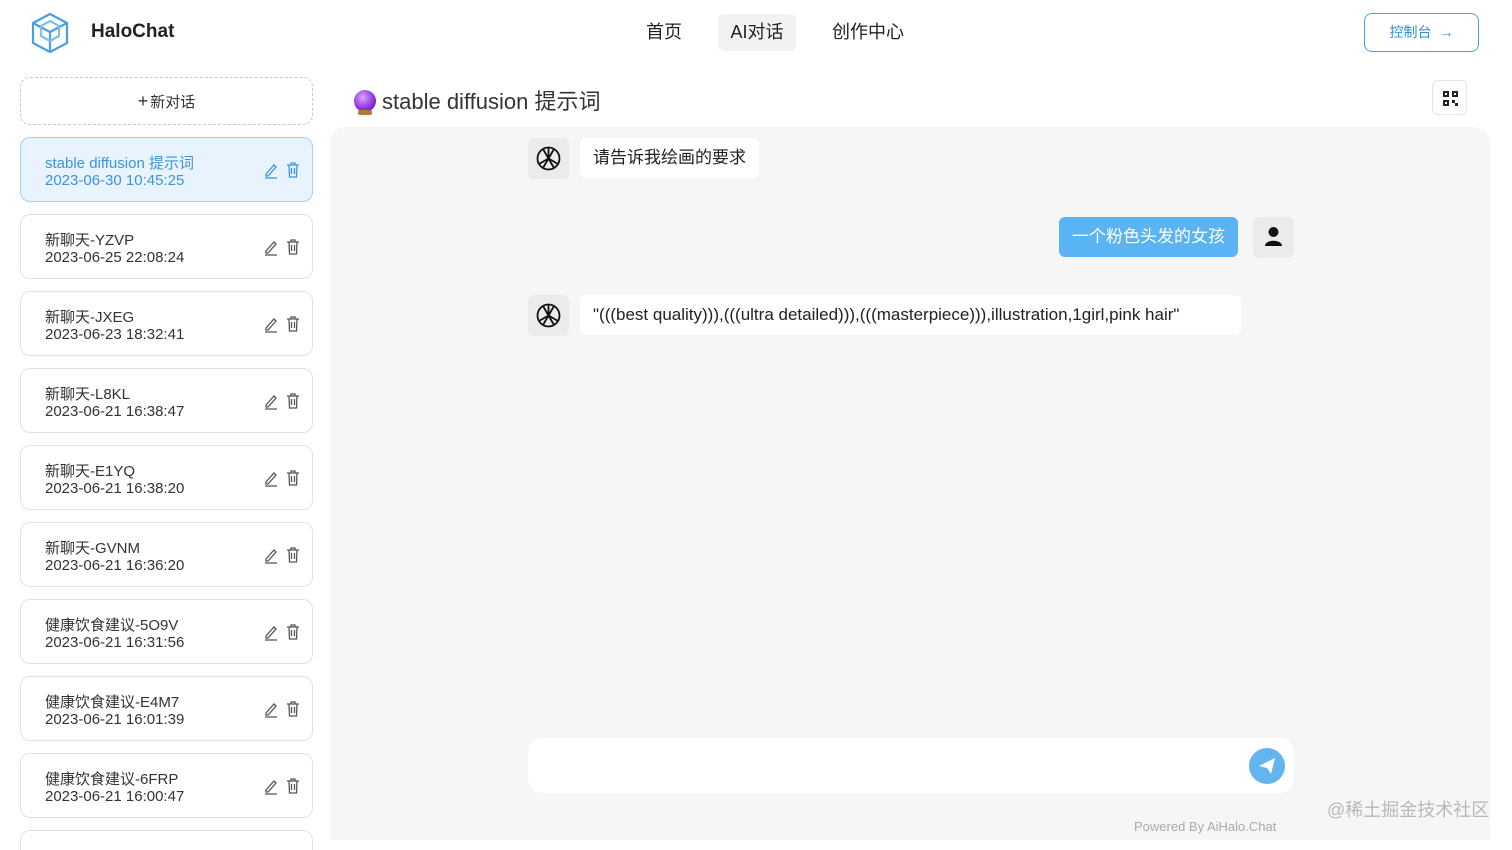 Image resolution: width=1512 pixels, height=850 pixels. I want to click on conversation-title: 新聊天-YZVP, so click(90, 240).